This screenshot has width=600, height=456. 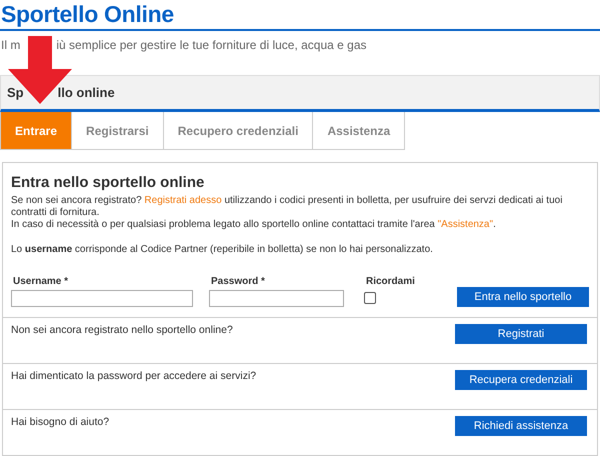 I want to click on username-field, so click(x=102, y=298).